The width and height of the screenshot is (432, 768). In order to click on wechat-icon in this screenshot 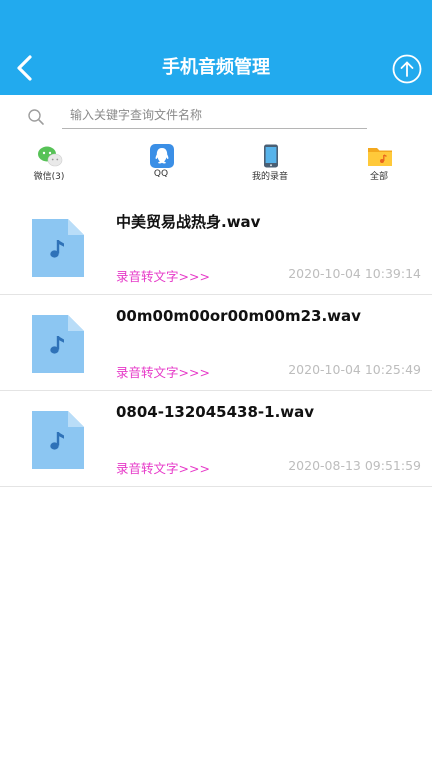, I will do `click(50, 156)`.